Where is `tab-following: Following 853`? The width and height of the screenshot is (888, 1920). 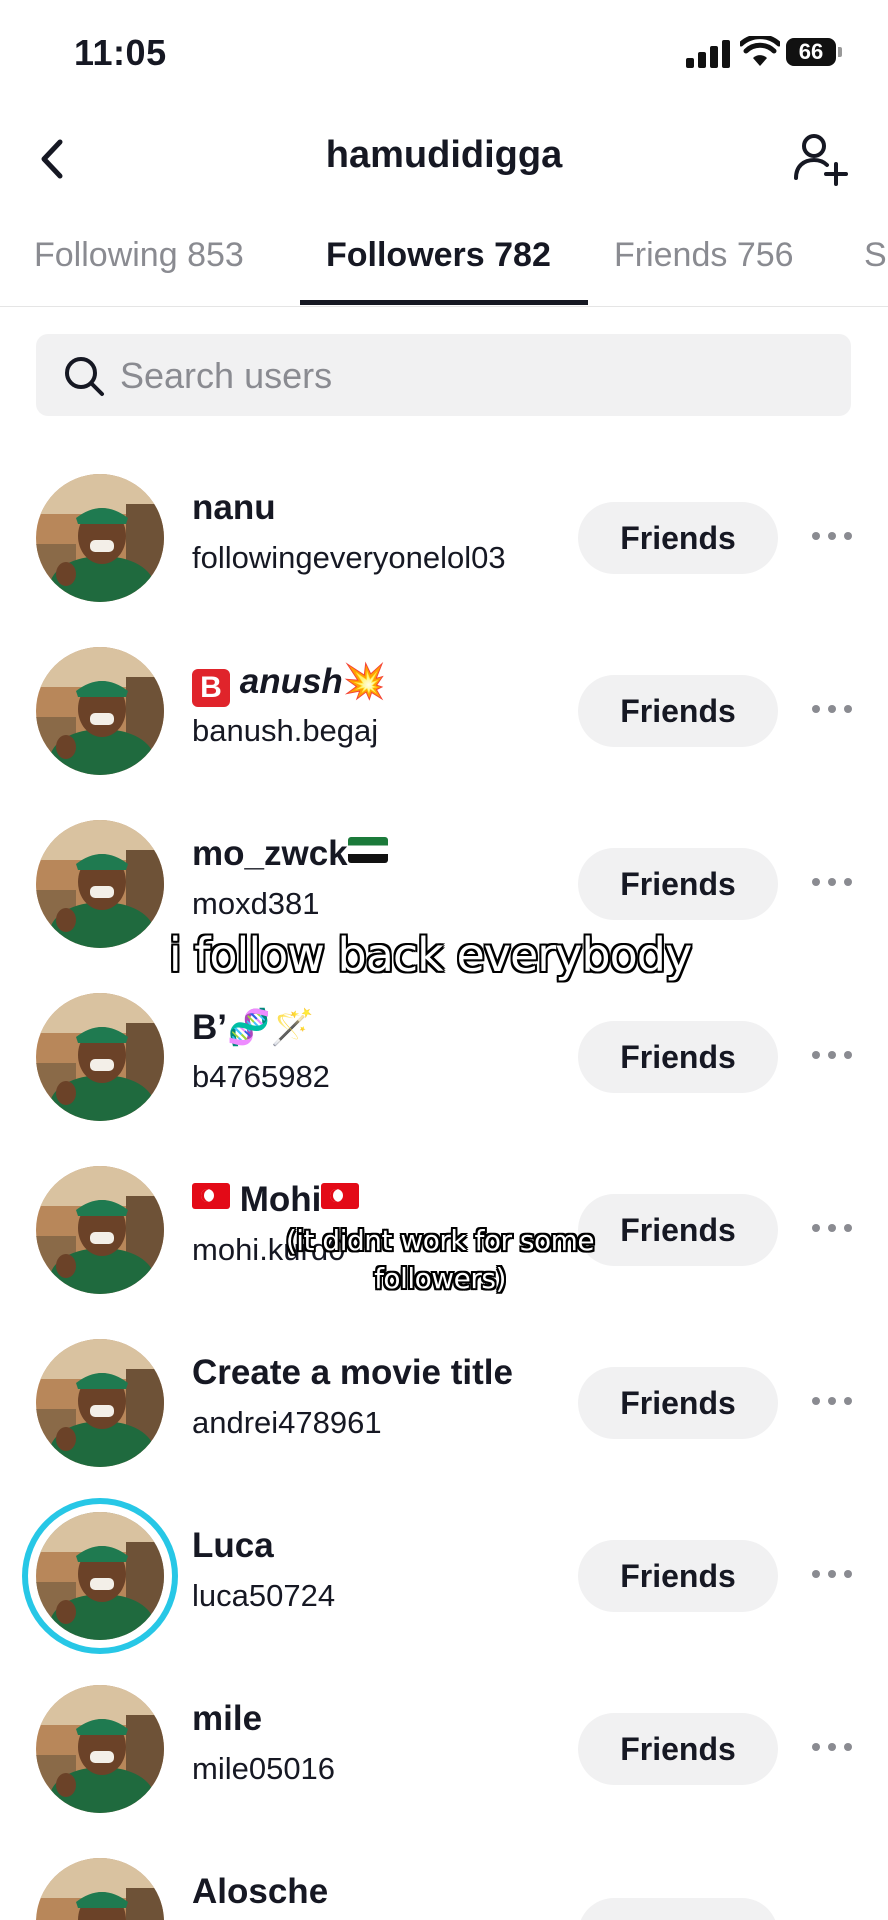
tab-following: Following 853 is located at coordinates (139, 255).